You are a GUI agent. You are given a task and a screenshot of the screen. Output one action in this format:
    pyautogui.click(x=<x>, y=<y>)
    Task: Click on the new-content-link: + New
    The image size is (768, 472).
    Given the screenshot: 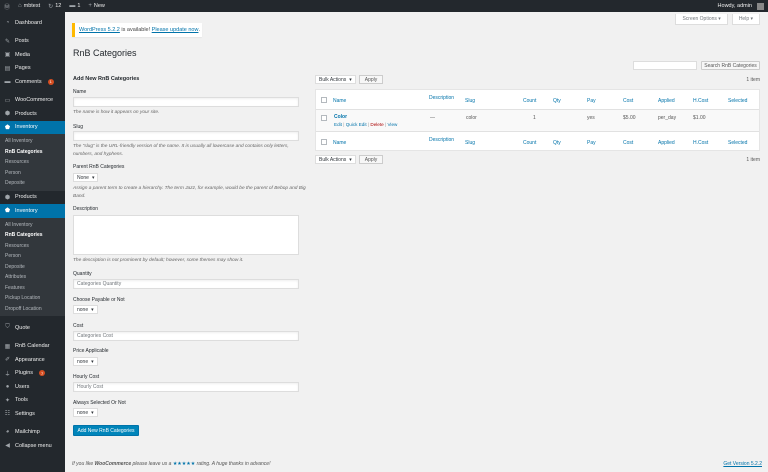 What is the action you would take?
    pyautogui.click(x=96, y=6)
    